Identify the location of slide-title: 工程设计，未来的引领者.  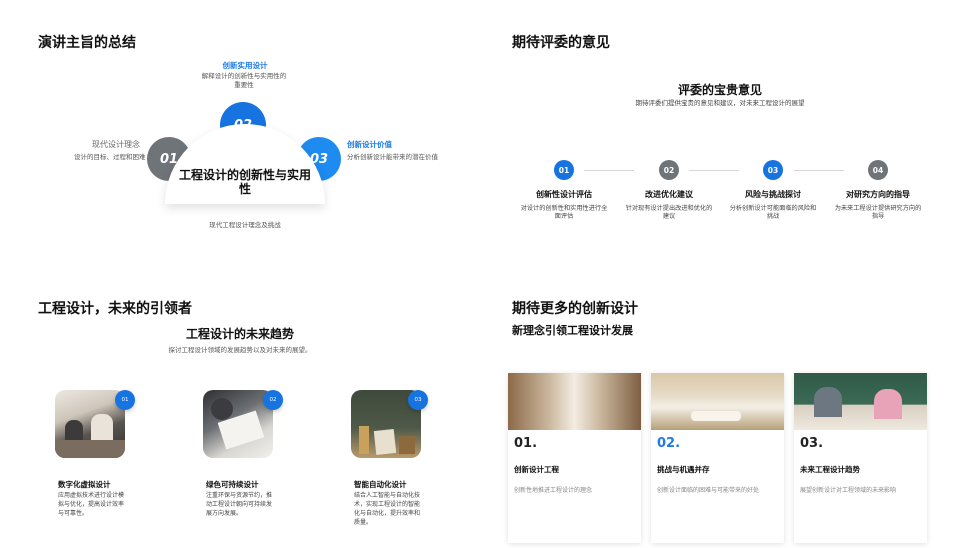
(115, 309).